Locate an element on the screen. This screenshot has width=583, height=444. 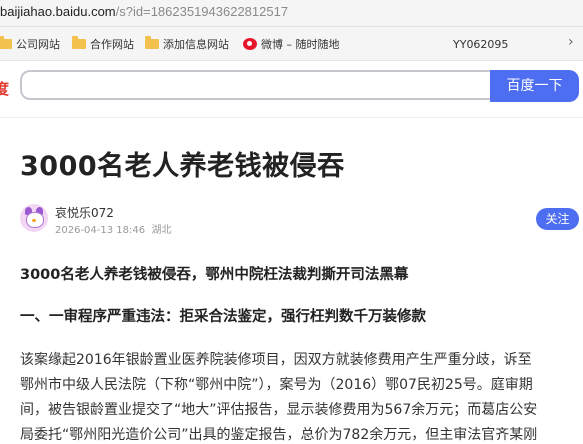
bookmark-partner-sites: 合作网站 is located at coordinates (103, 44).